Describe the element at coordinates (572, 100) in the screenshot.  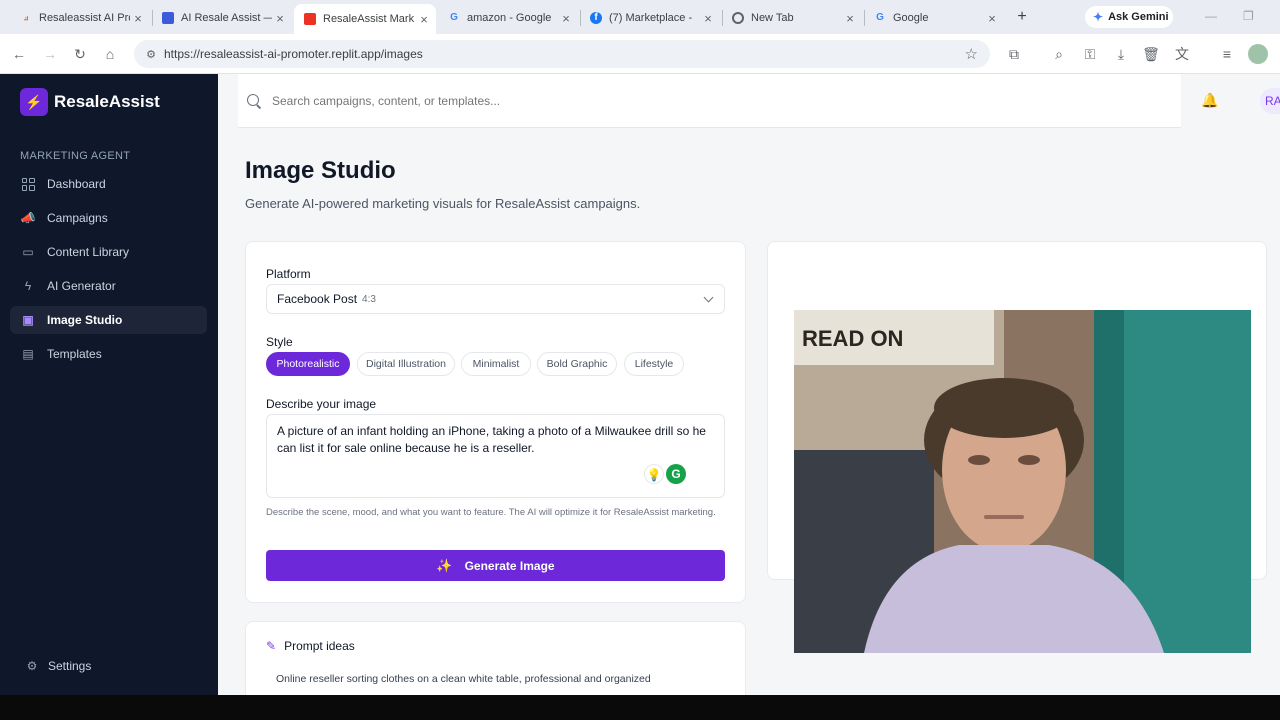
I see `search-input` at that location.